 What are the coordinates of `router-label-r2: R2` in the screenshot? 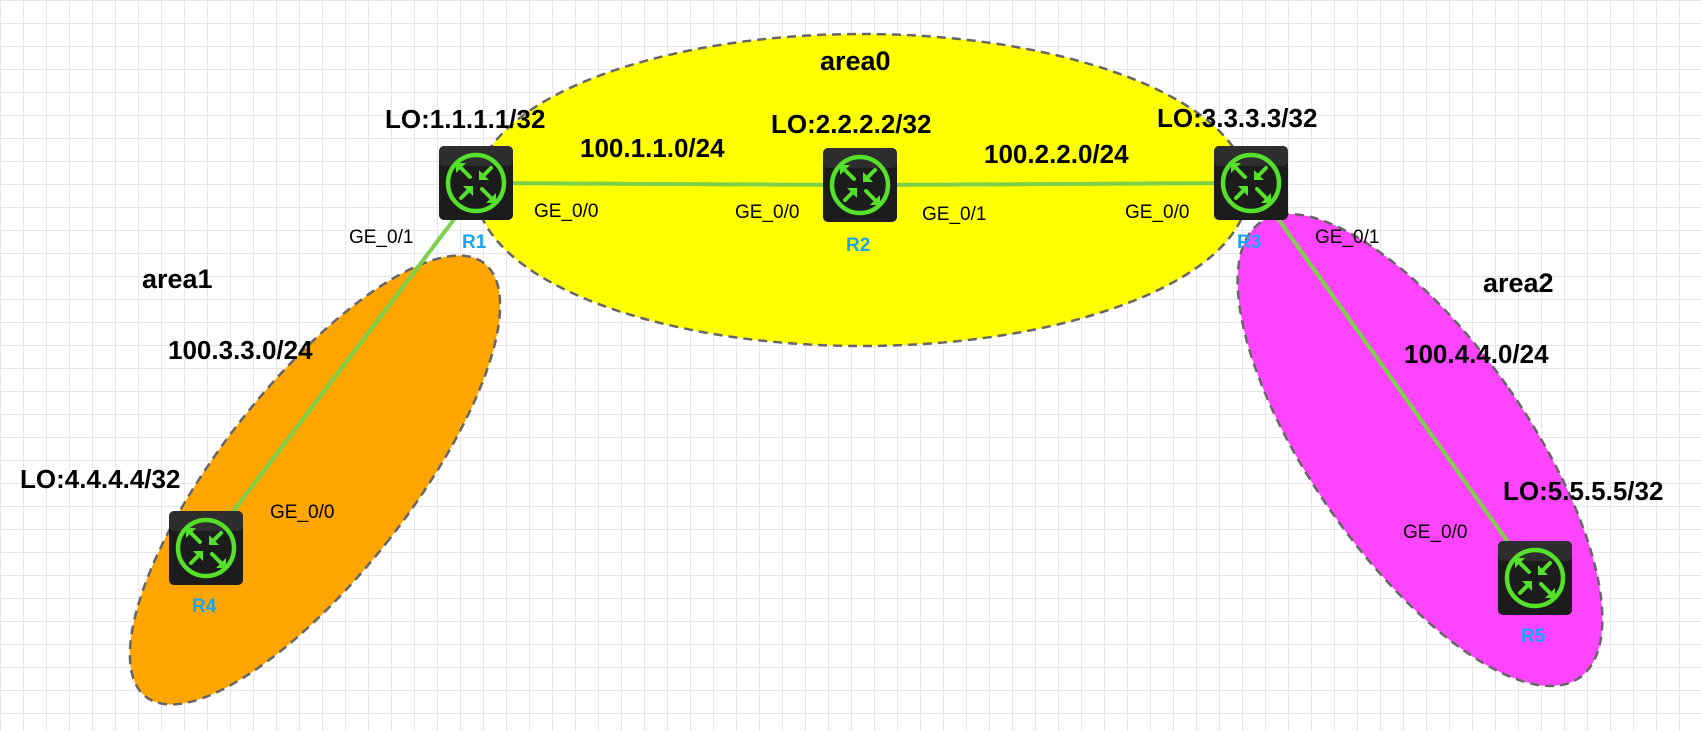 It's located at (858, 245).